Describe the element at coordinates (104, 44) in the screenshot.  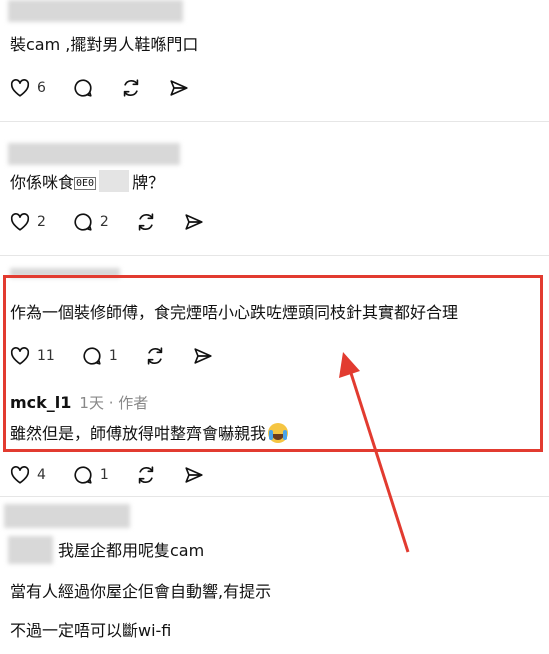
I see `post-text: 裝cam ,擺對男人鞋喺門口` at that location.